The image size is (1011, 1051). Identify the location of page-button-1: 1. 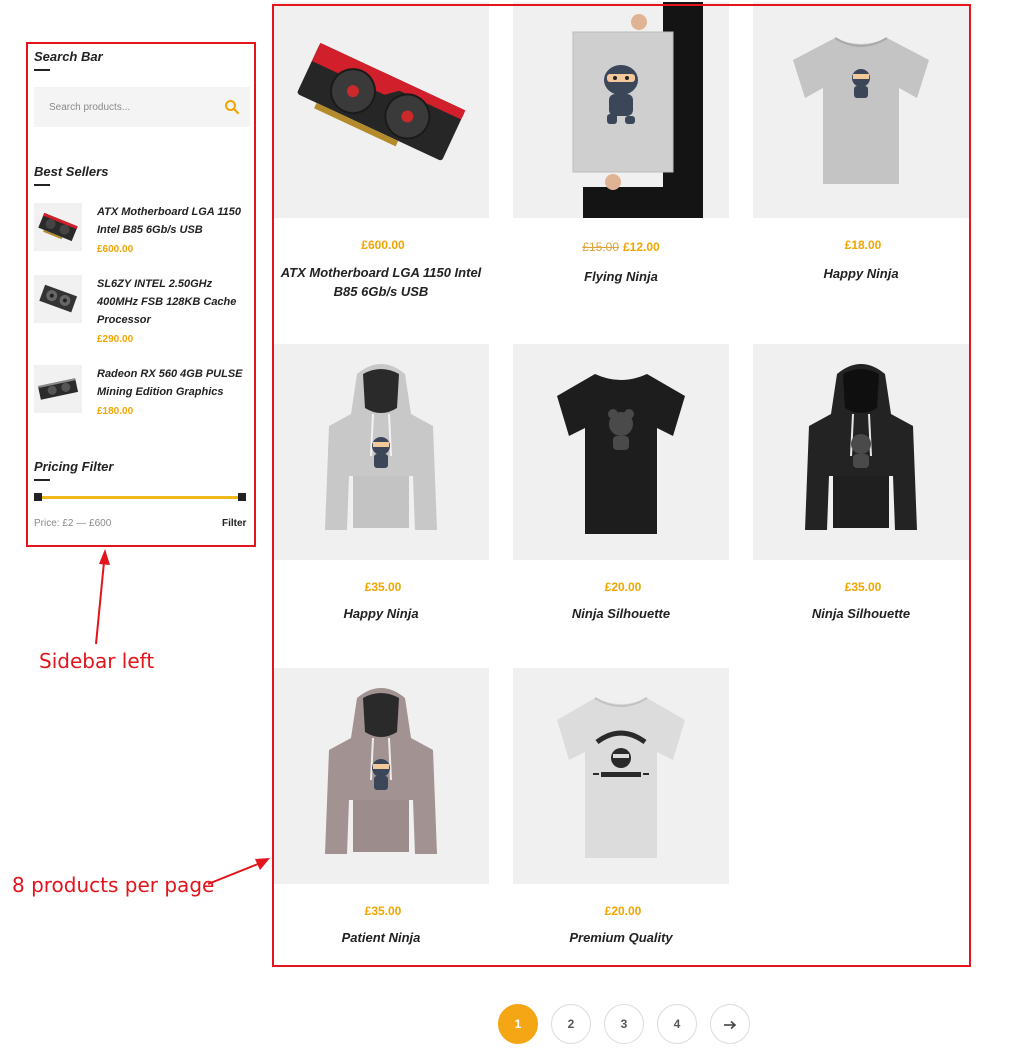
(518, 1024).